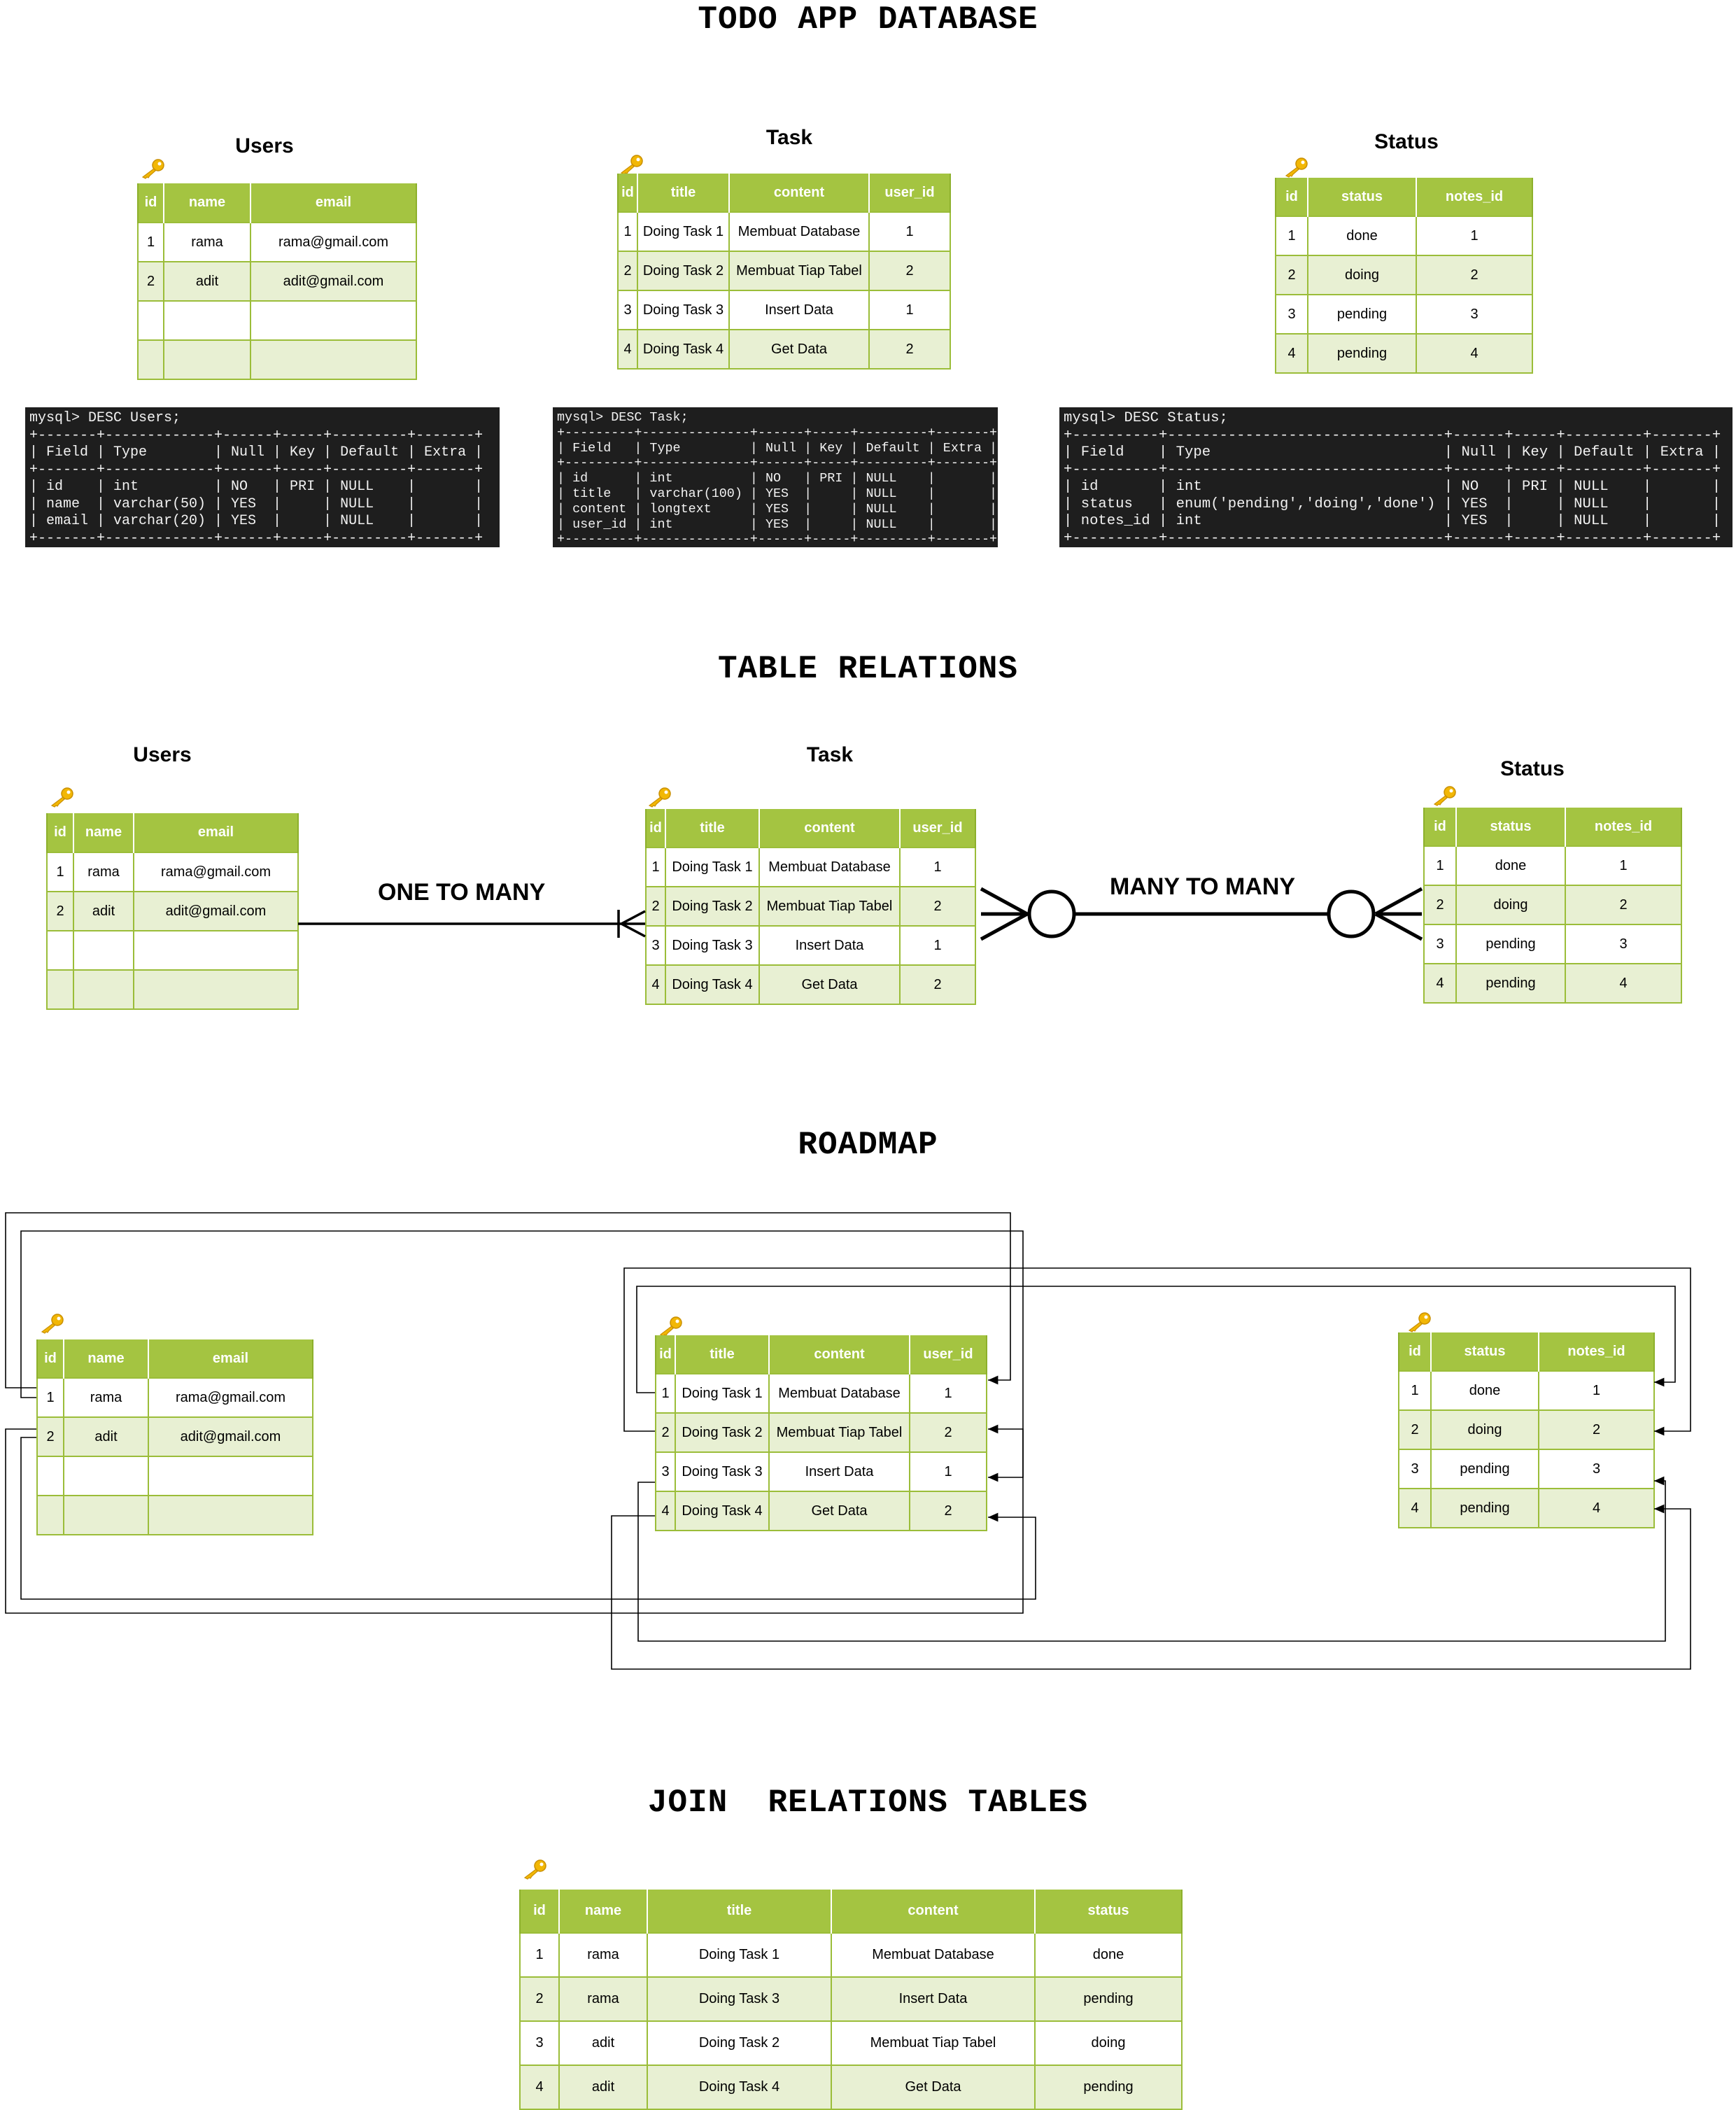  I want to click on one-to-many-connector, so click(472, 924).